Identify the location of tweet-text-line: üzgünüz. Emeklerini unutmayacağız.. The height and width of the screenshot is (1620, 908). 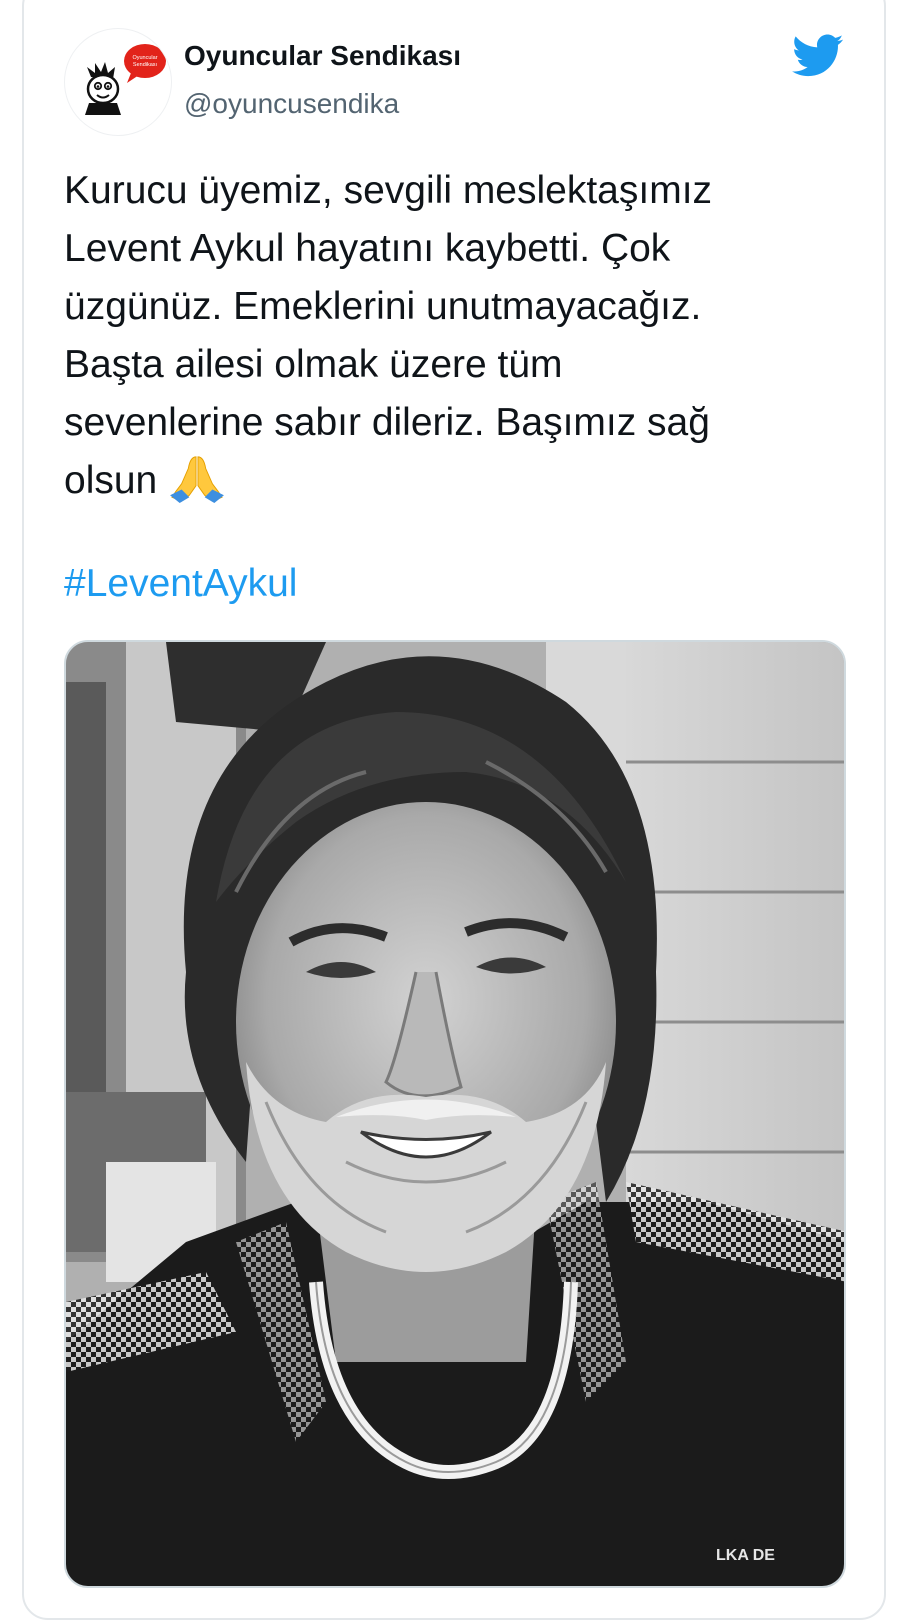
(383, 306).